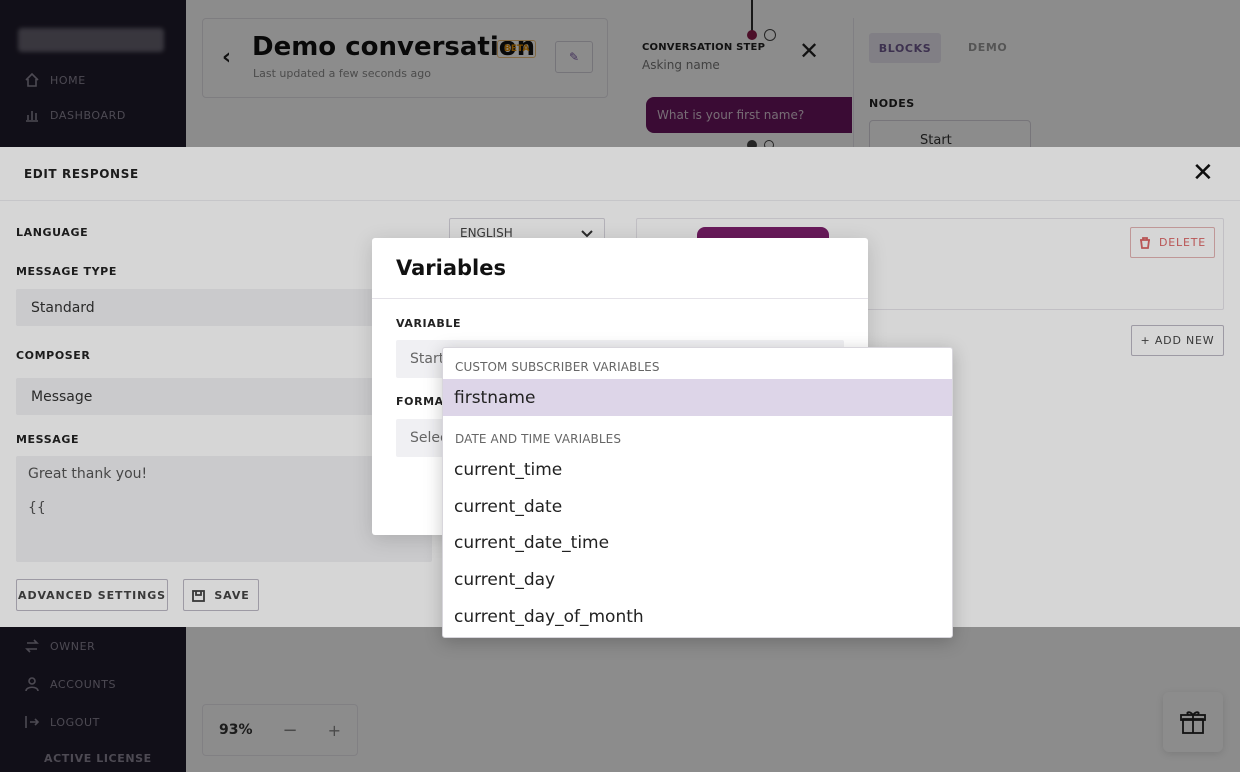  I want to click on dropdown-option-current-date-time: current_date_time, so click(697, 542).